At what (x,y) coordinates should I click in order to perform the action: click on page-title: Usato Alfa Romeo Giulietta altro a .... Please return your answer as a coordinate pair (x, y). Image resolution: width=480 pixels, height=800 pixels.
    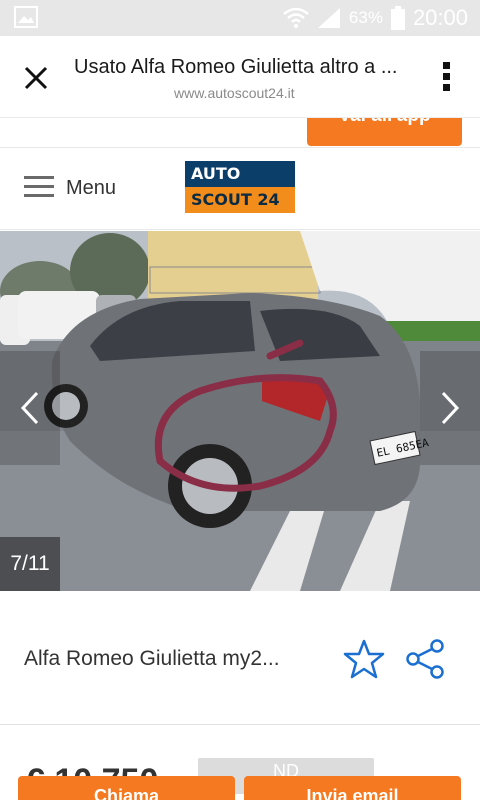
    Looking at the image, I should click on (236, 67).